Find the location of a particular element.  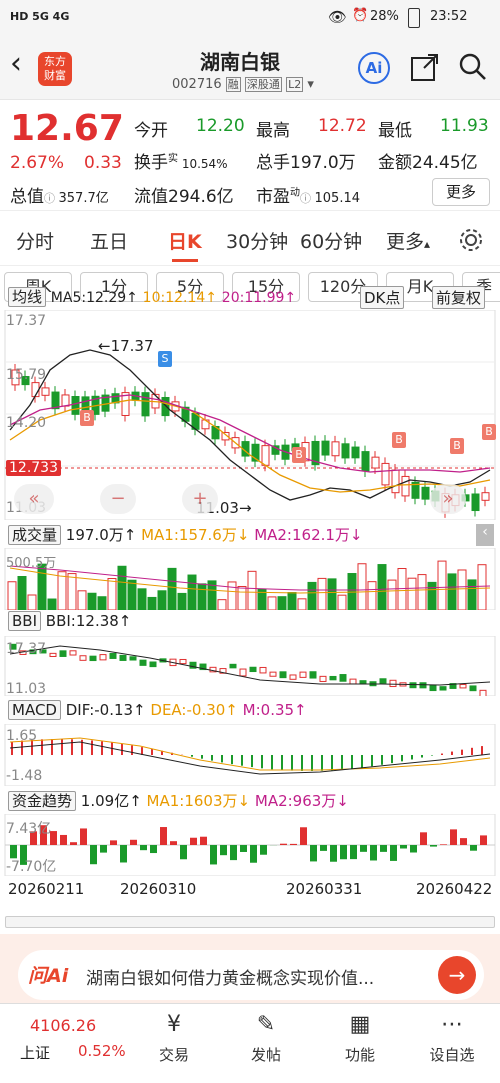

ask-ai-bar: 问Ai 湖南白银如何借力黄金概念实现价值... → is located at coordinates (251, 975).